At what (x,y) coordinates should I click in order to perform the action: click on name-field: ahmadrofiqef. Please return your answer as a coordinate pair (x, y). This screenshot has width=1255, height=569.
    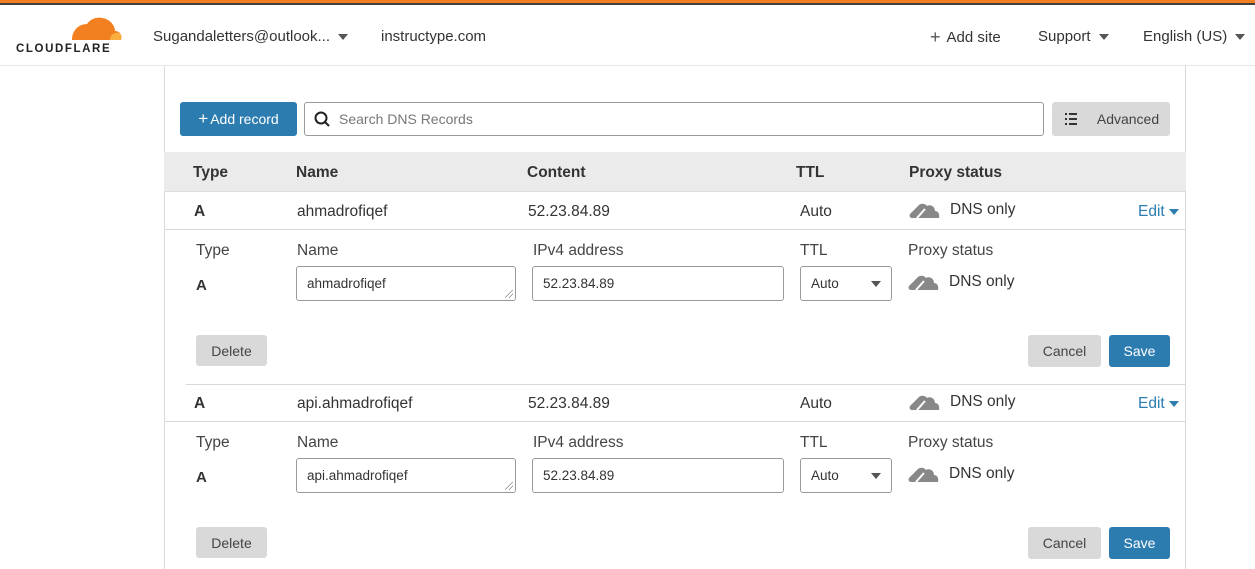
    Looking at the image, I should click on (406, 283).